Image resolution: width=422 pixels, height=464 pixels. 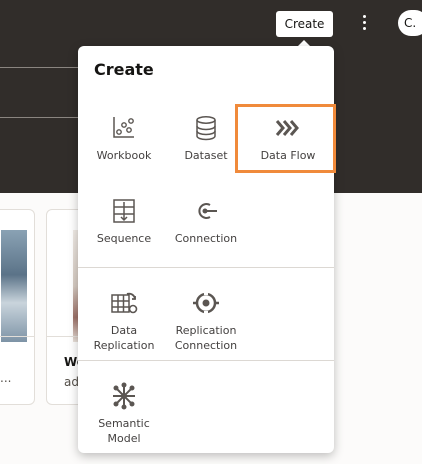 What do you see at coordinates (304, 24) in the screenshot?
I see `create-button: Create` at bounding box center [304, 24].